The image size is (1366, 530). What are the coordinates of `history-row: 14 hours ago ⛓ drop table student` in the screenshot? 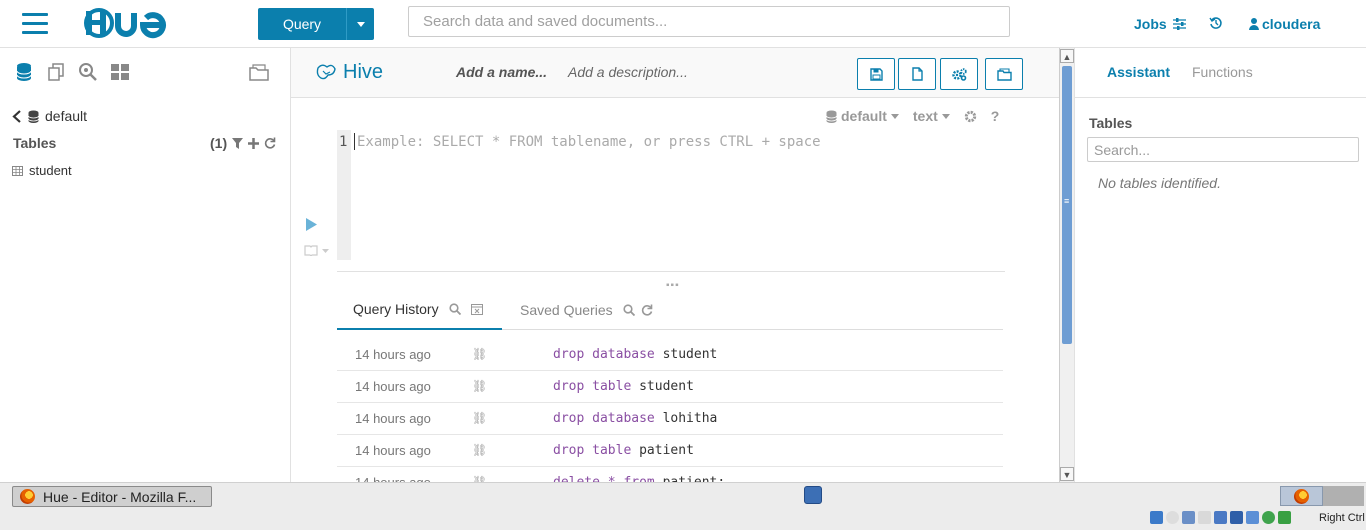 It's located at (670, 387).